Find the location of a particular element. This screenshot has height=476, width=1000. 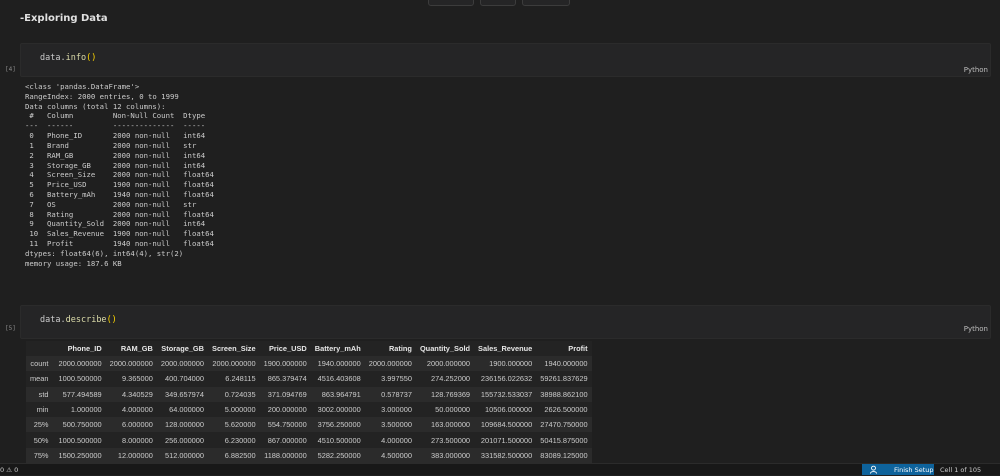

table-cell: 128.769369 is located at coordinates (451, 394).